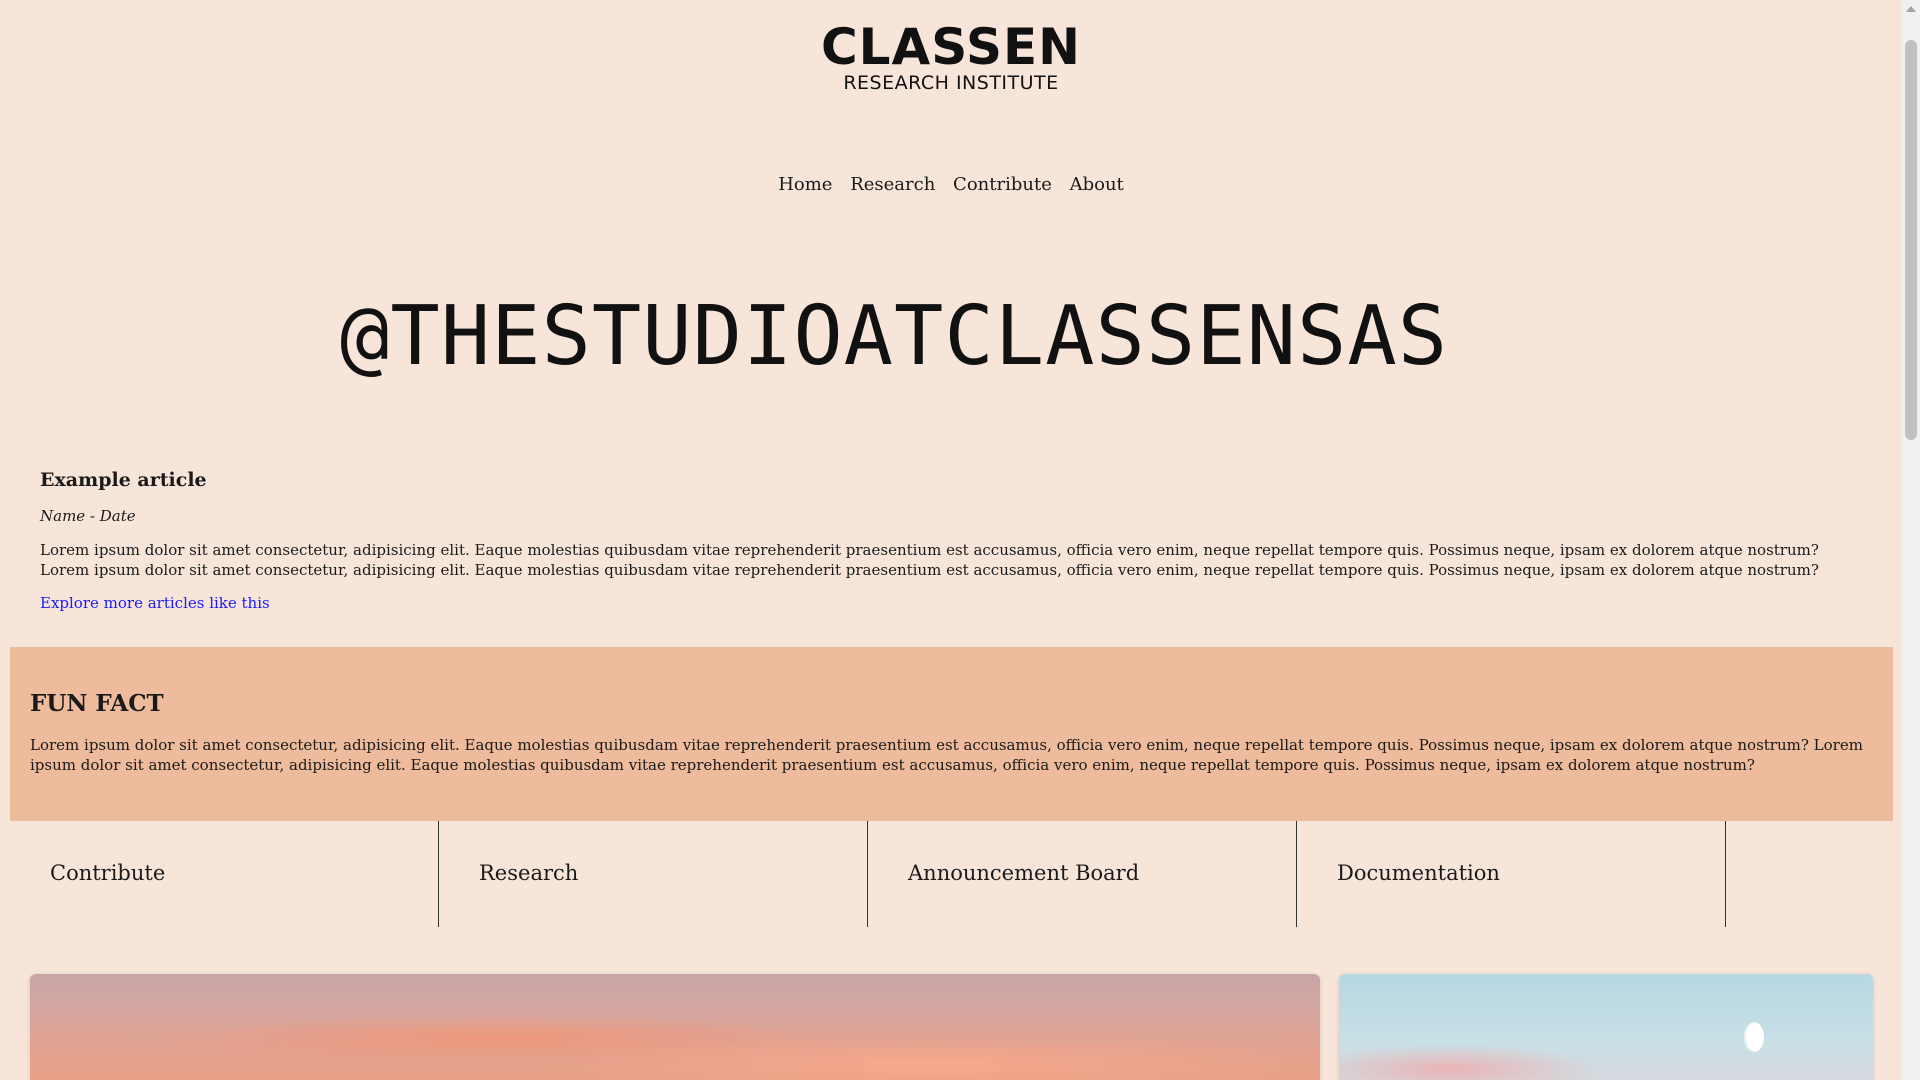 The image size is (1920, 1080). Describe the element at coordinates (1606, 1027) in the screenshot. I see `sky-moon-image` at that location.